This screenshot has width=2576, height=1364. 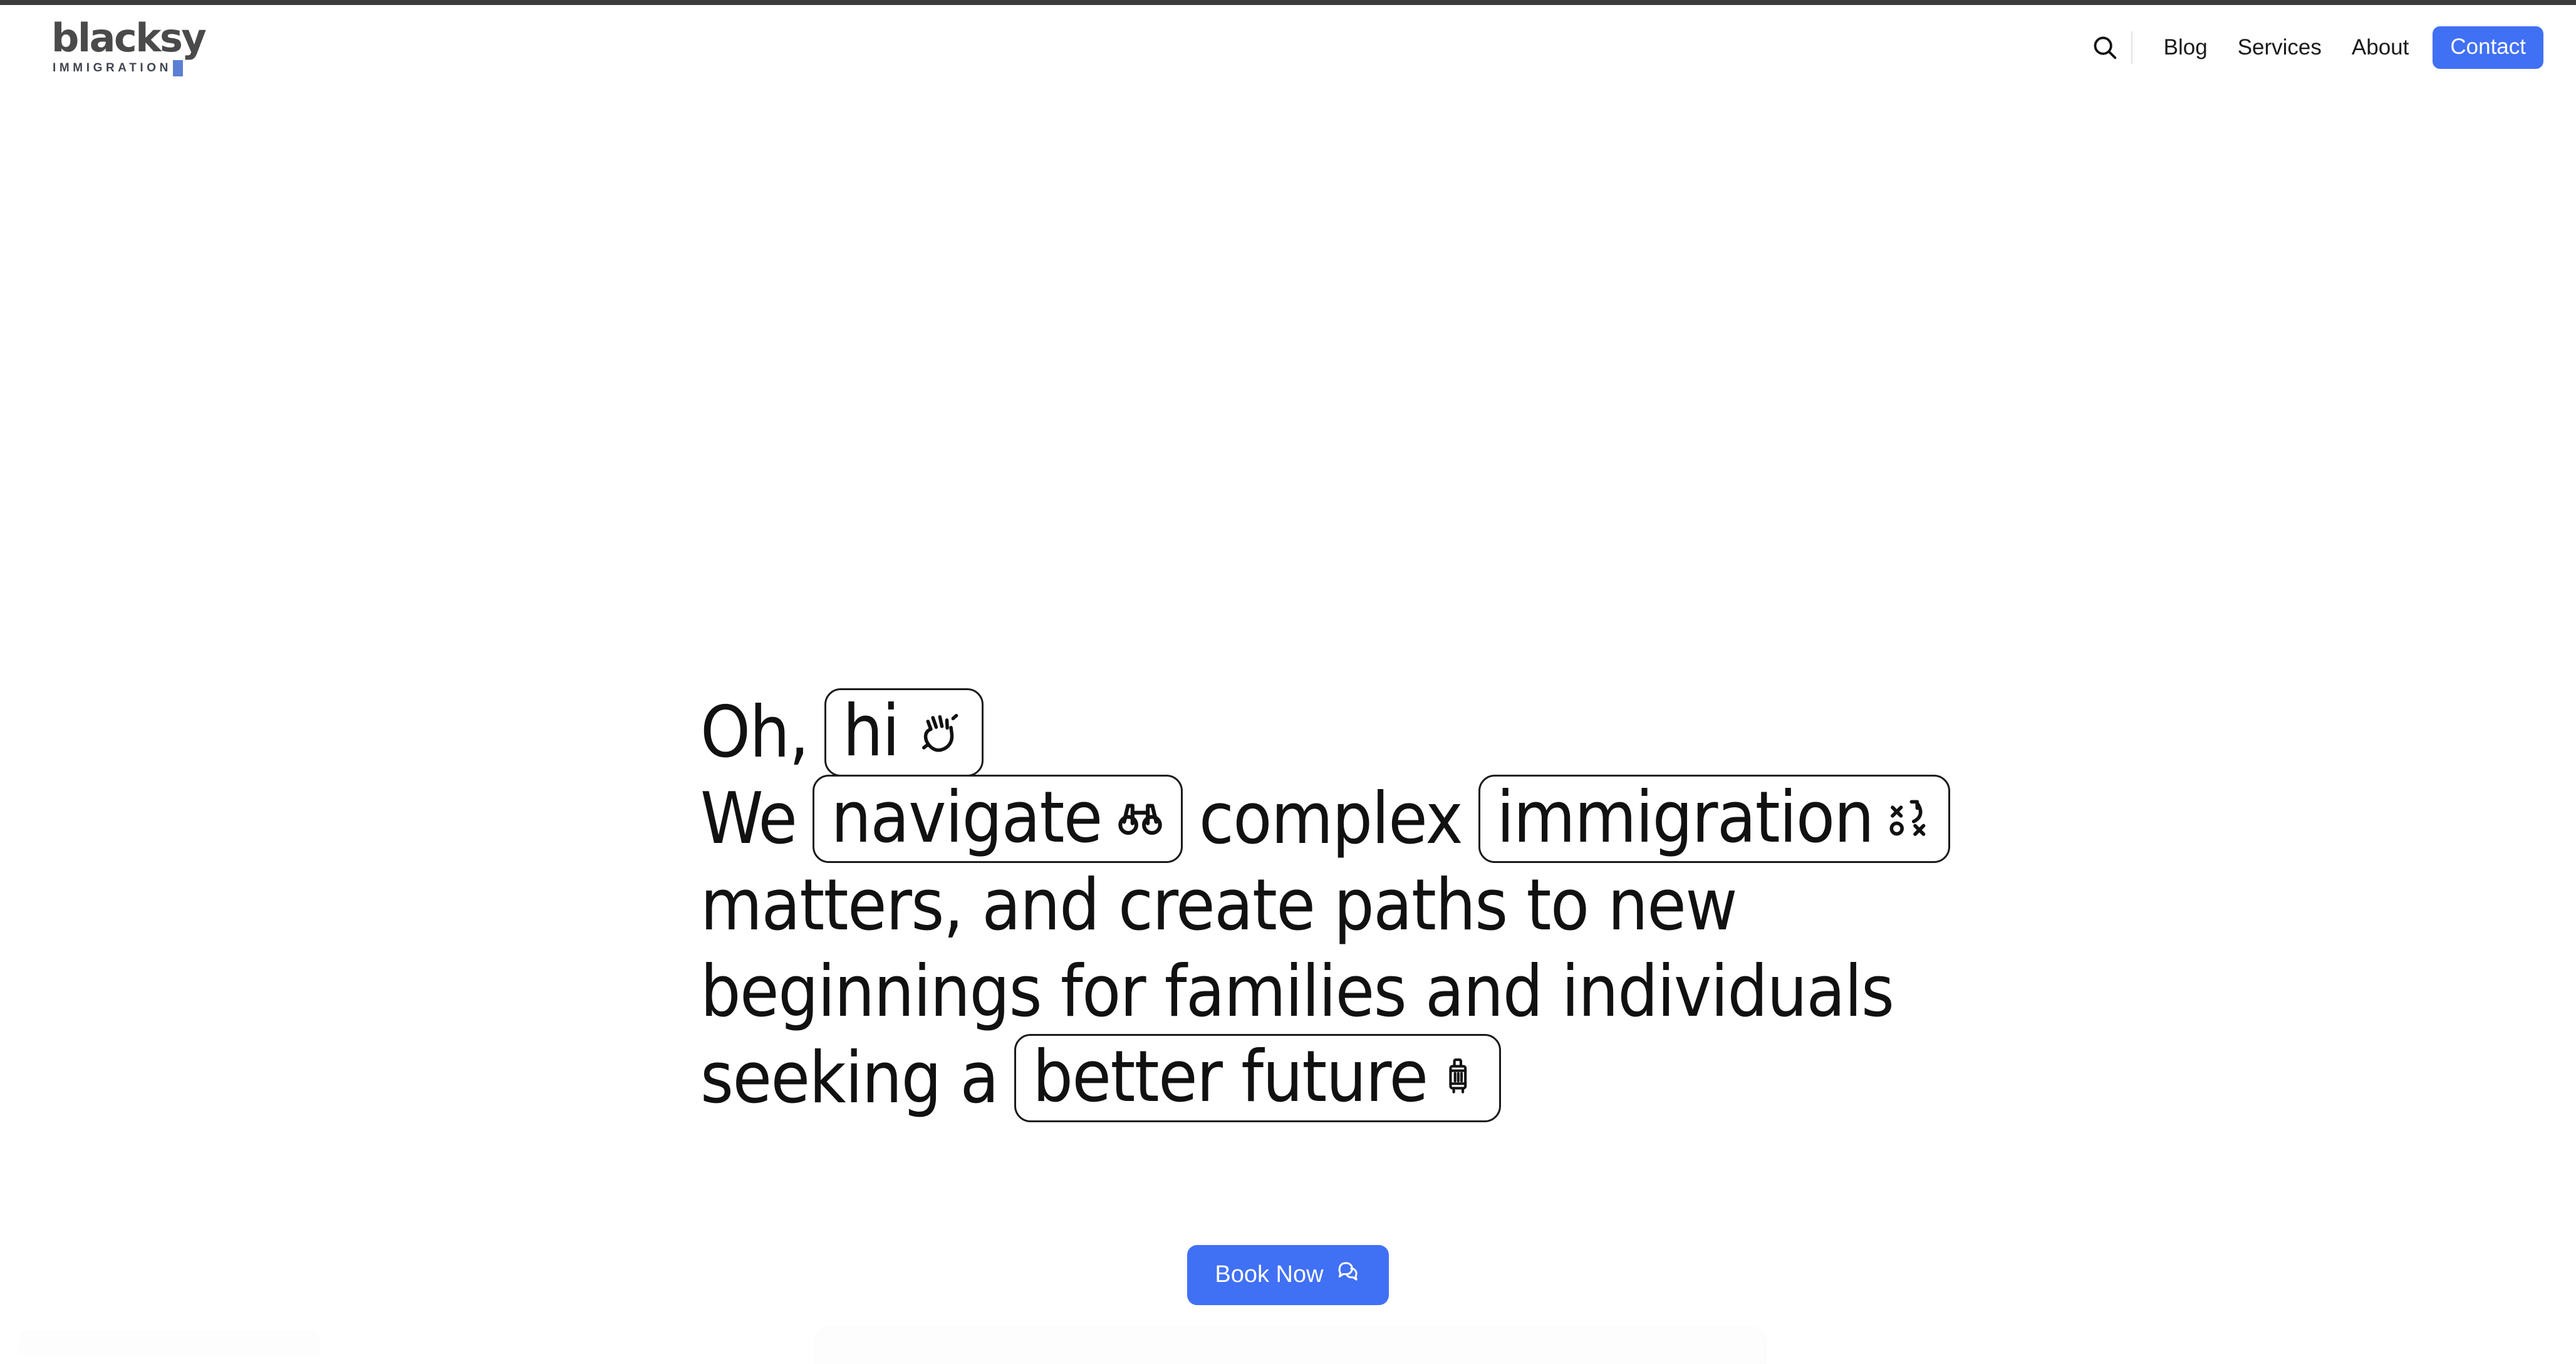 What do you see at coordinates (2131, 47) in the screenshot?
I see `nav-divider` at bounding box center [2131, 47].